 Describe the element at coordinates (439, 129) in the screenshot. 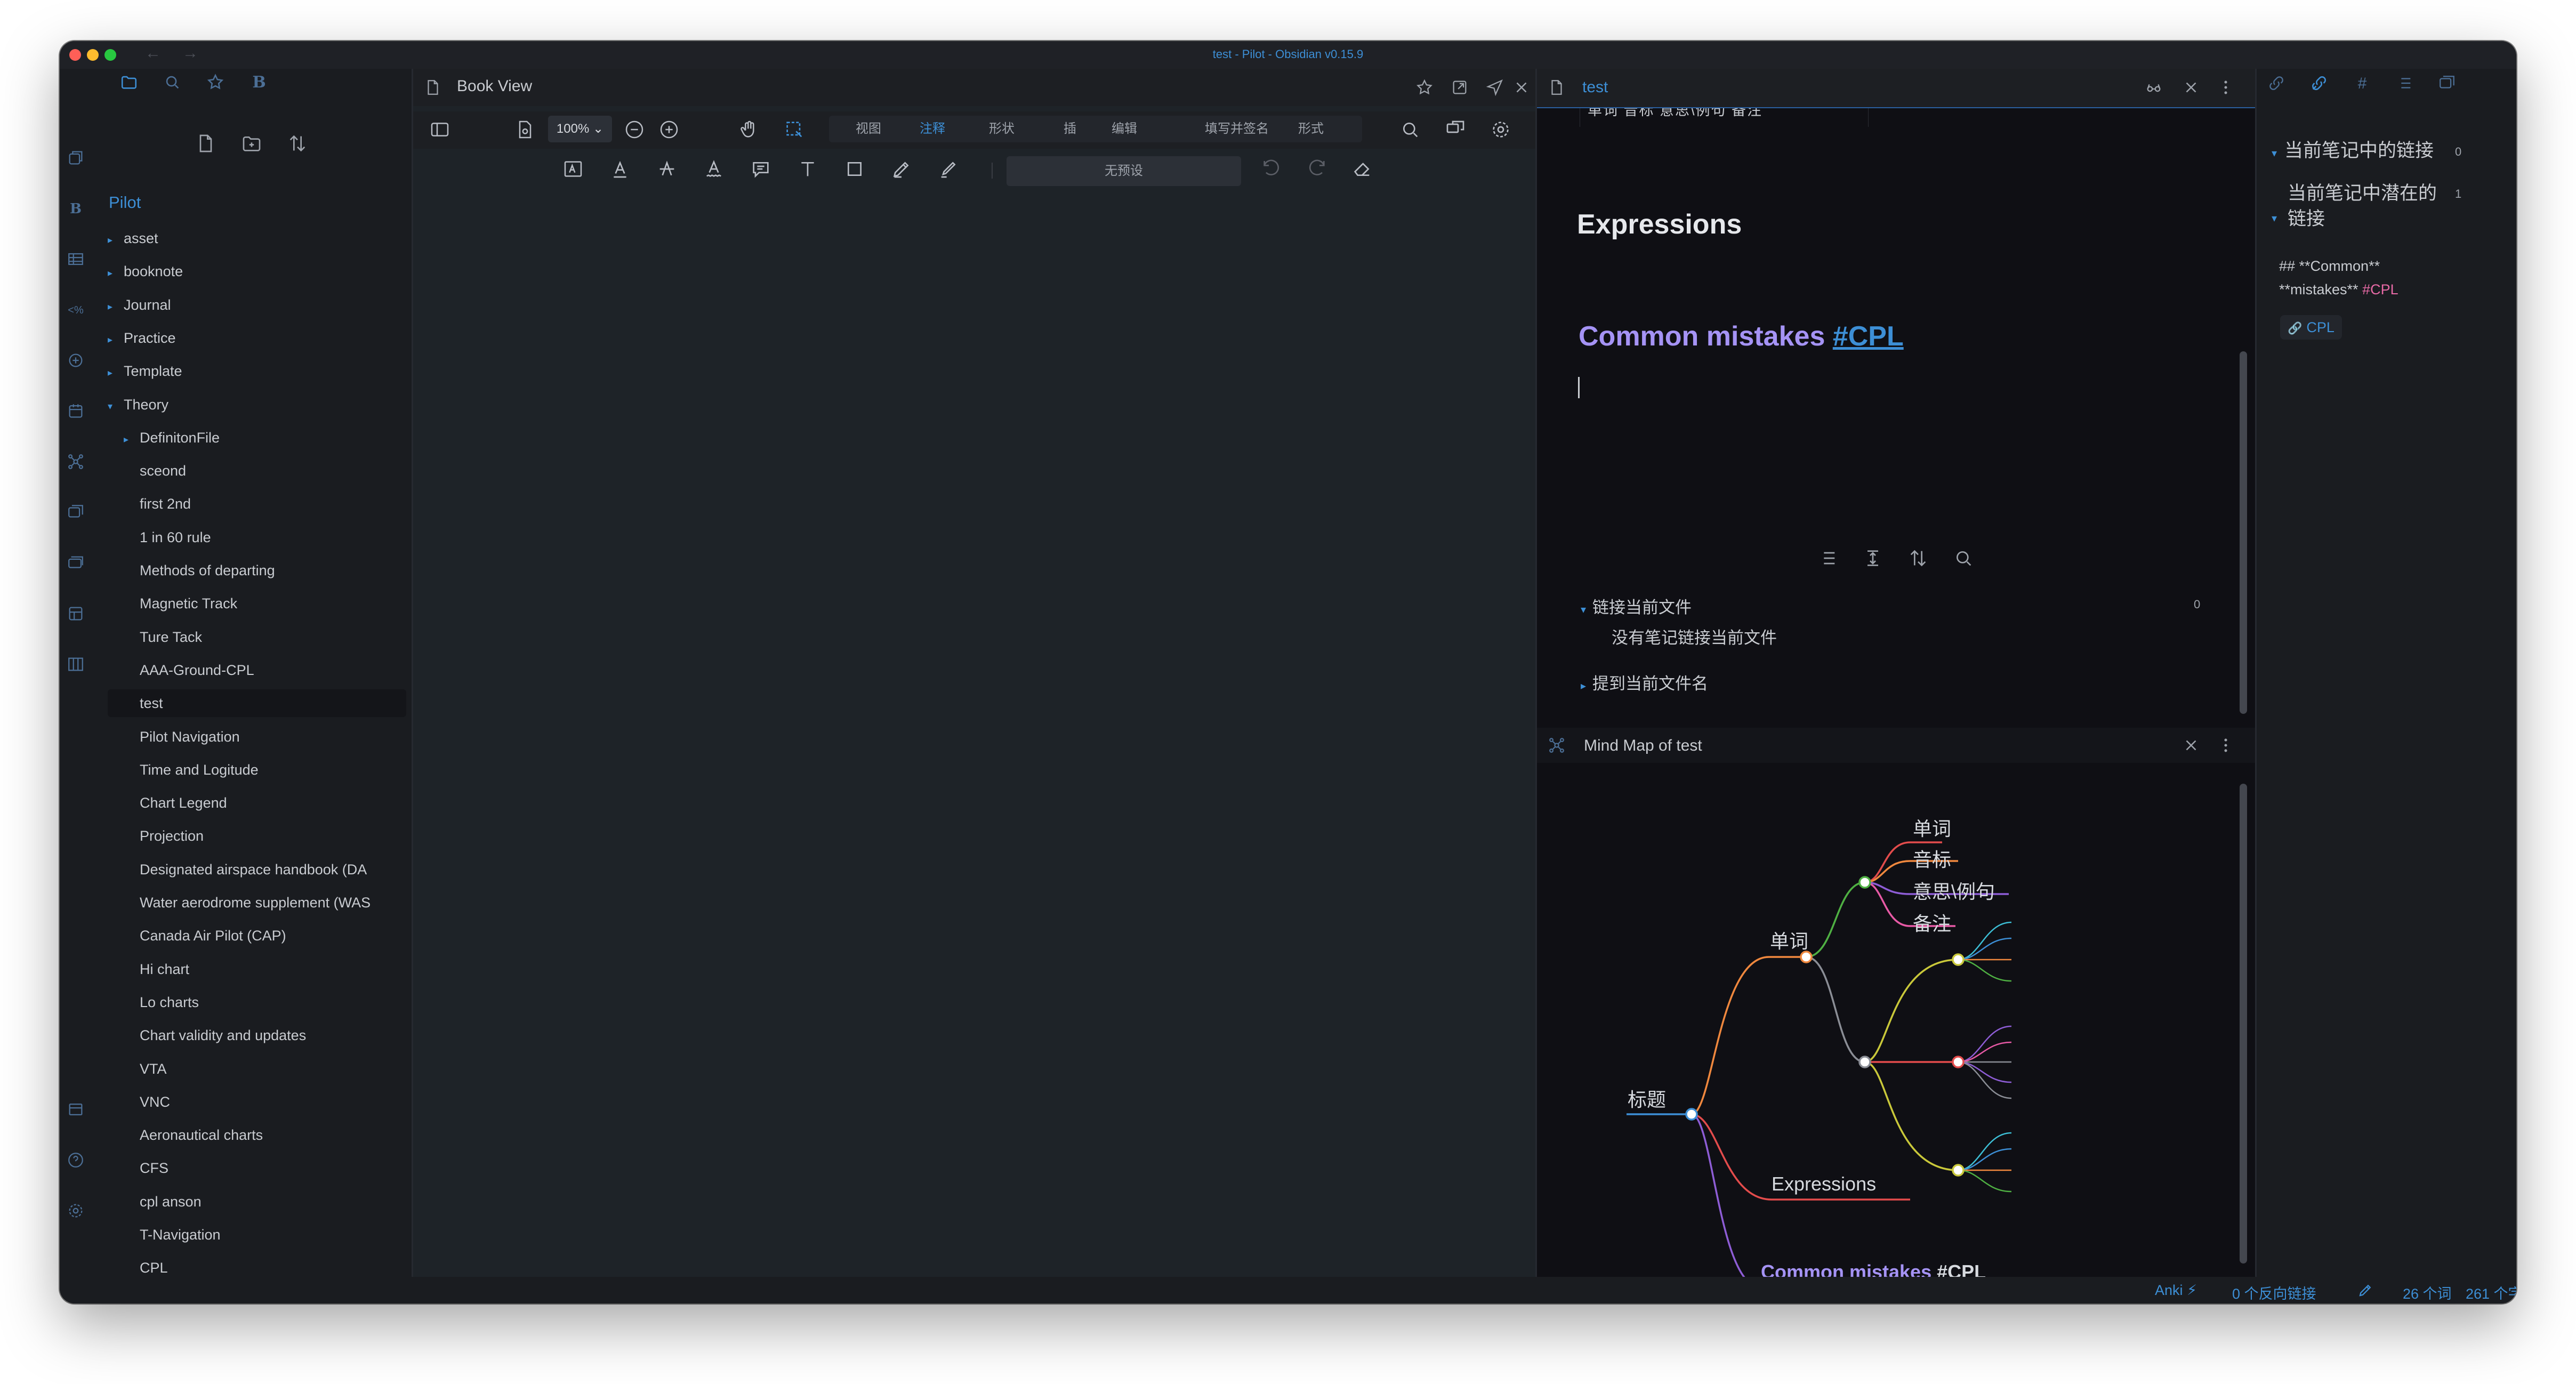

I see `sidebar-toggle-icon` at that location.